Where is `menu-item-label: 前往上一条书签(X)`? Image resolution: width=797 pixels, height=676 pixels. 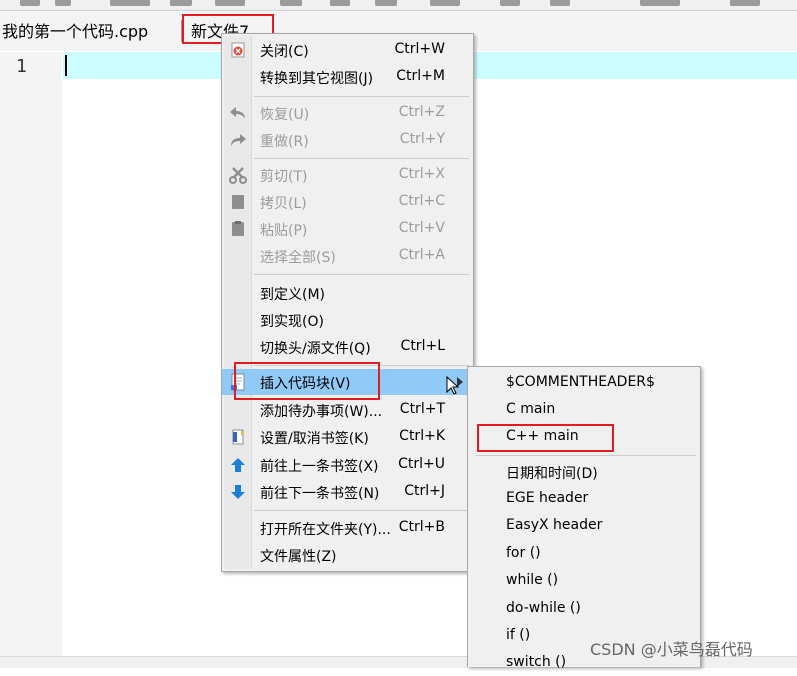 menu-item-label: 前往上一条书签(X) is located at coordinates (319, 467).